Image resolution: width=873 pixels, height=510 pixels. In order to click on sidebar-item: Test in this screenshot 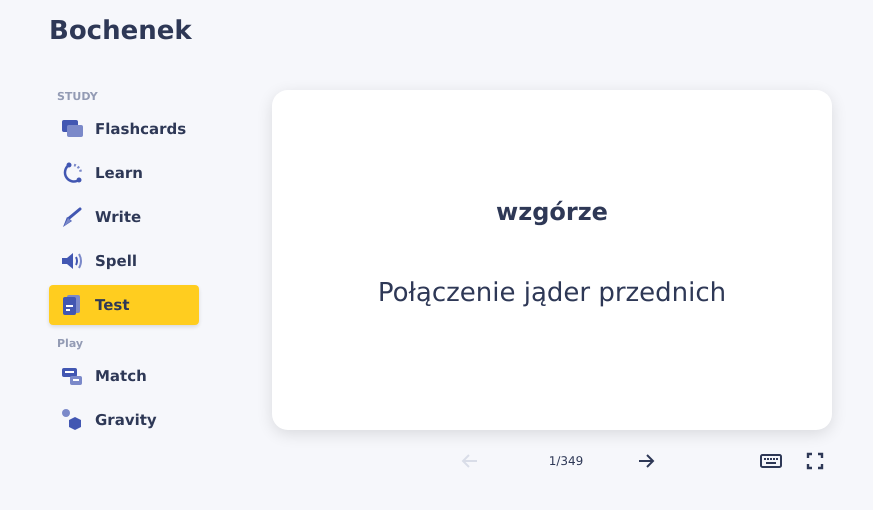, I will do `click(124, 305)`.